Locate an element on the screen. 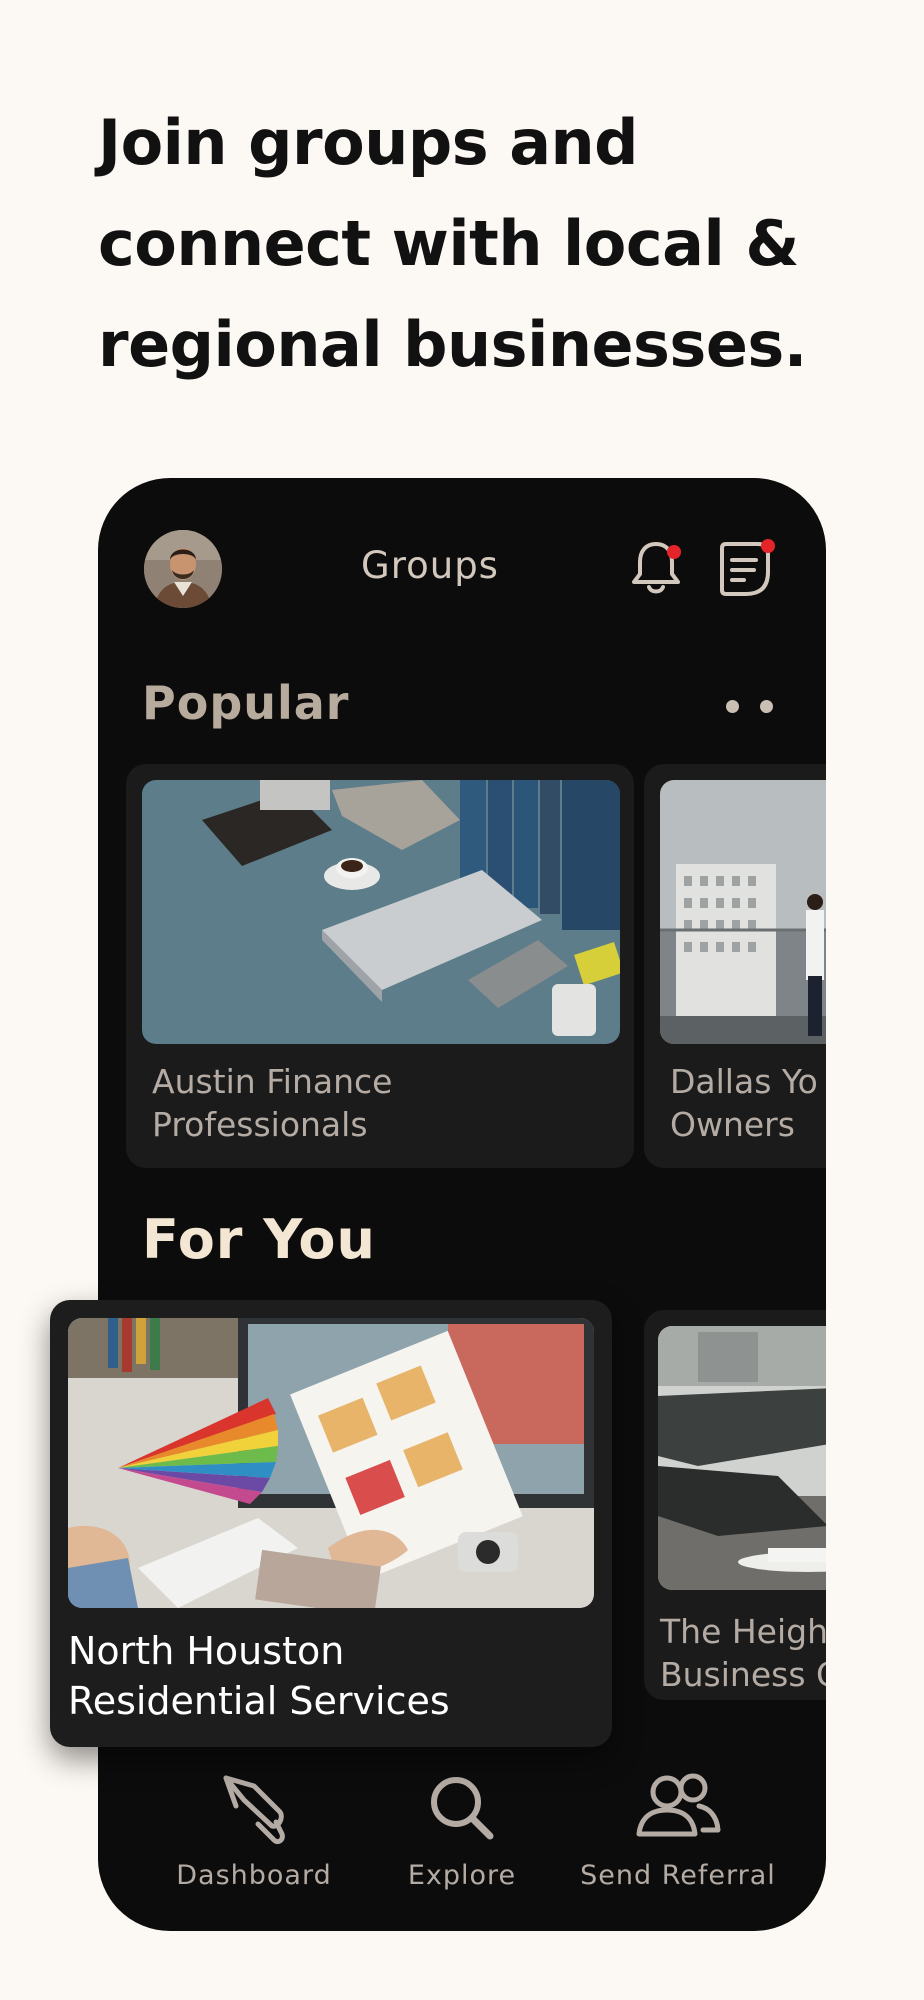  chat-icon is located at coordinates (745, 569).